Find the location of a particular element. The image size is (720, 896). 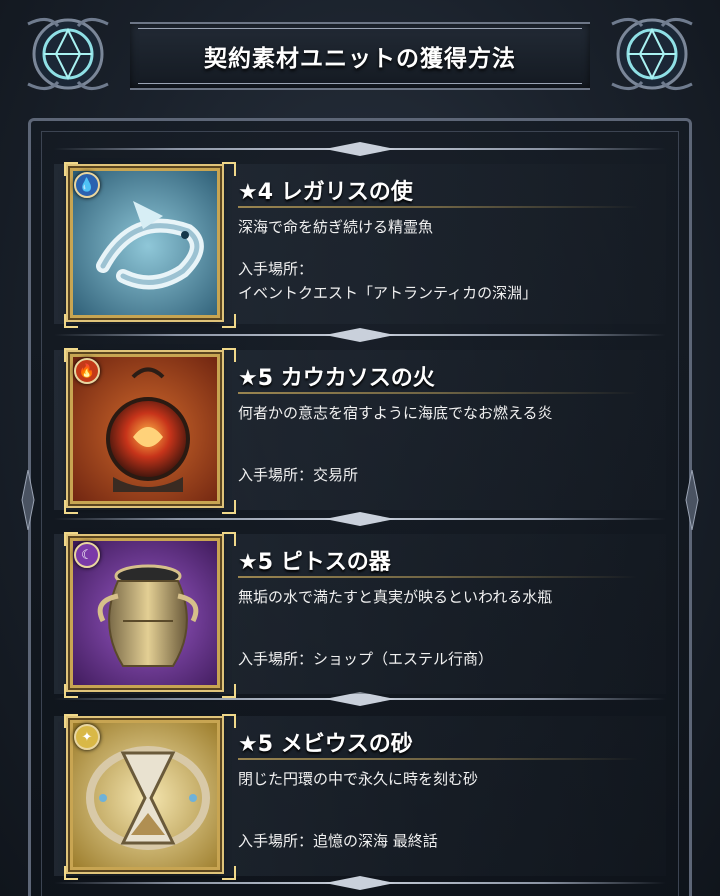

item-description: 何者かの意志を宿すように海底でなお燃える炎 is located at coordinates (395, 413).